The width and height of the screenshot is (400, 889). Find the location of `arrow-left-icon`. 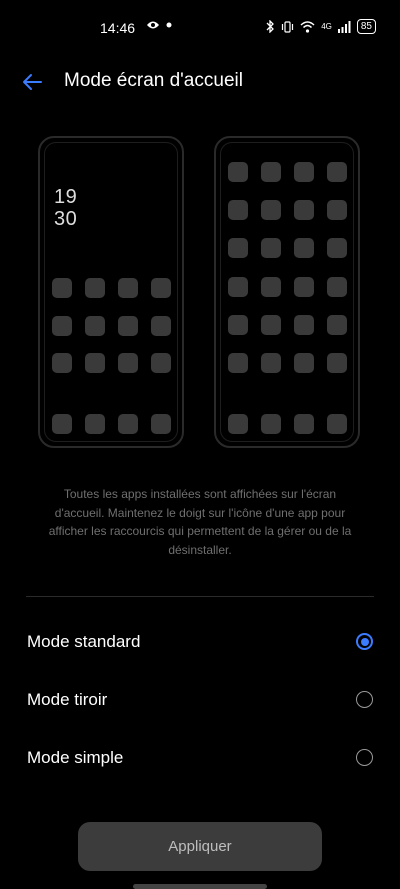

arrow-left-icon is located at coordinates (32, 82).